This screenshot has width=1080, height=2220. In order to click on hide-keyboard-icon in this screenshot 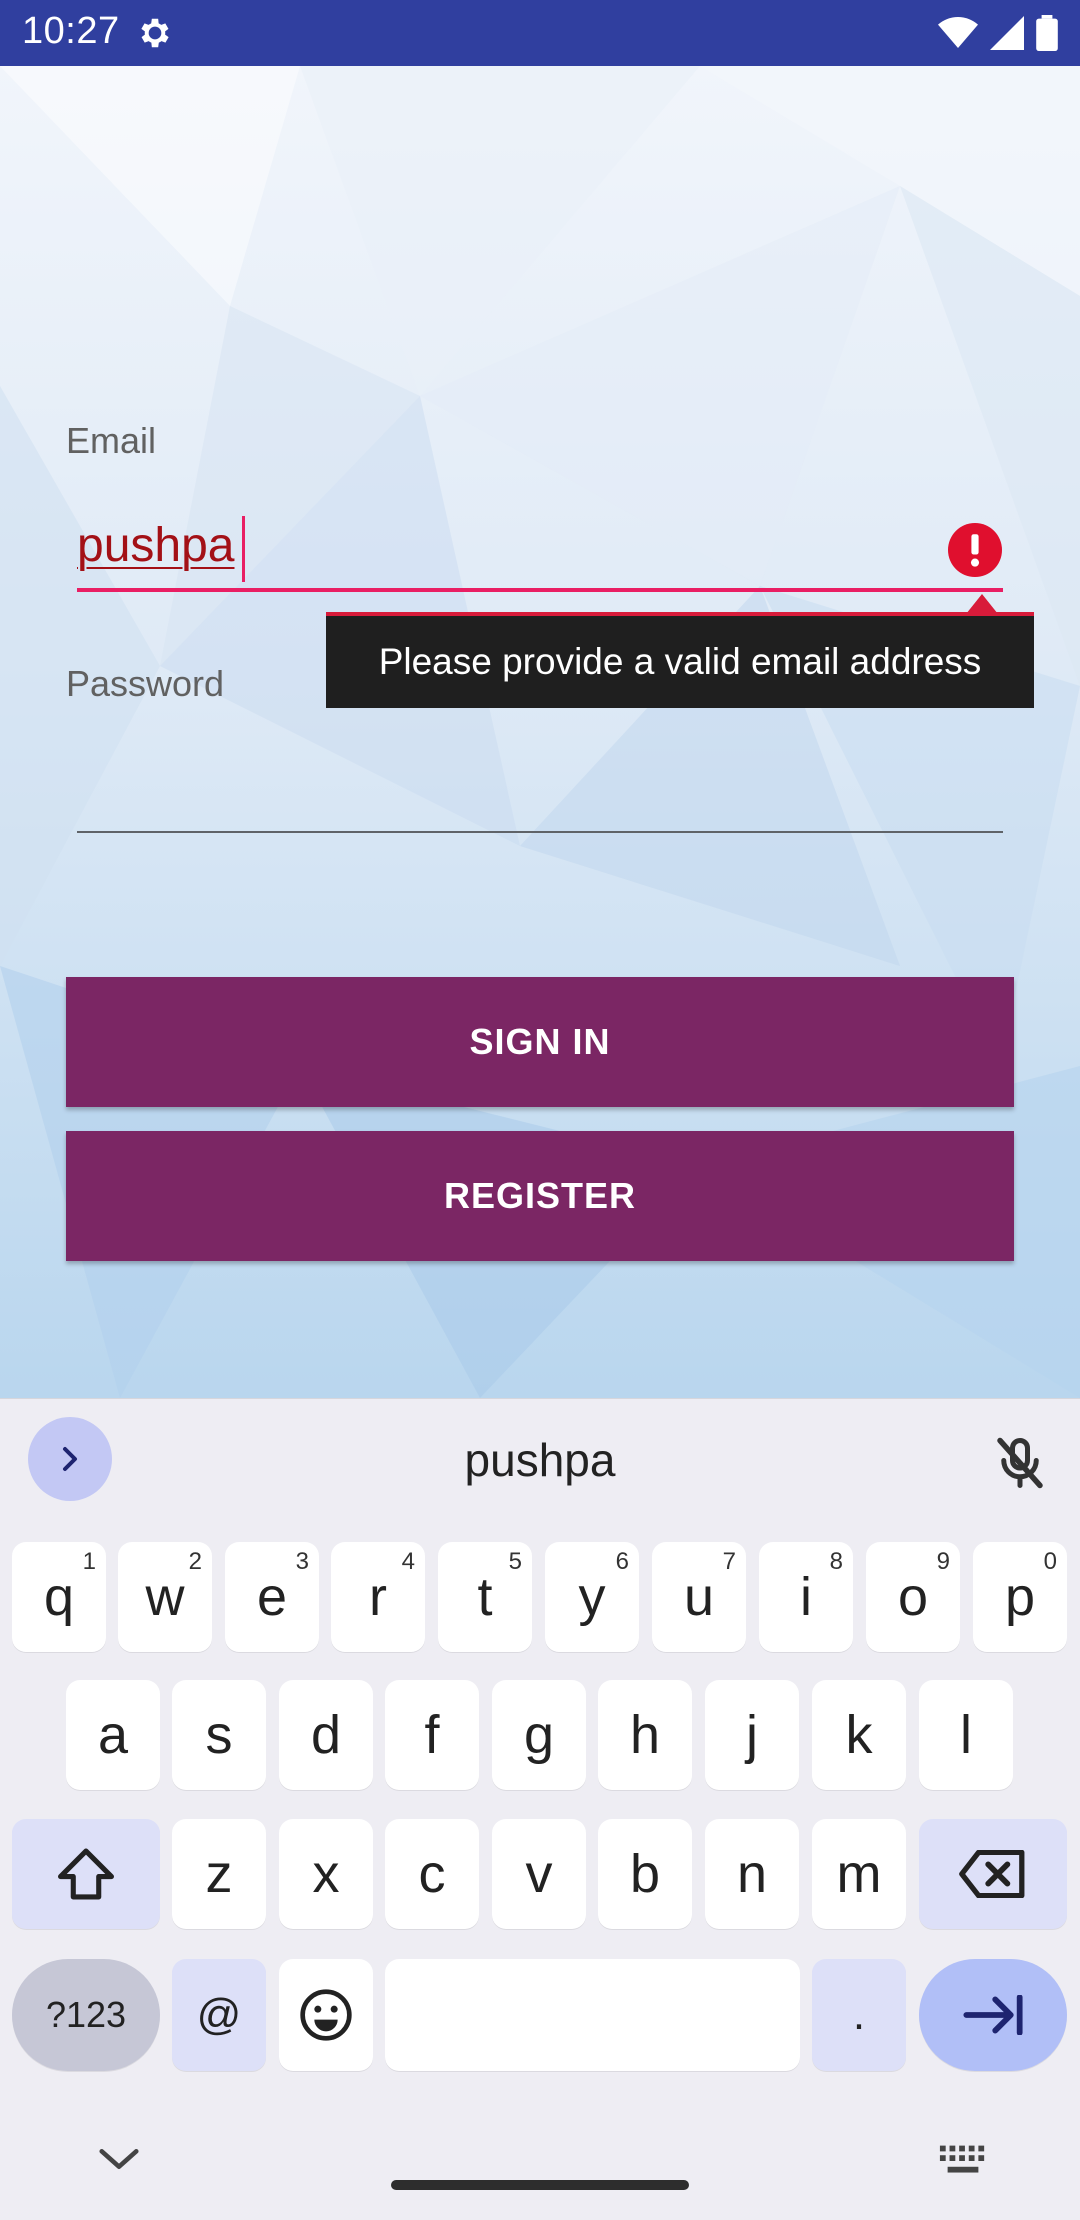, I will do `click(119, 2159)`.